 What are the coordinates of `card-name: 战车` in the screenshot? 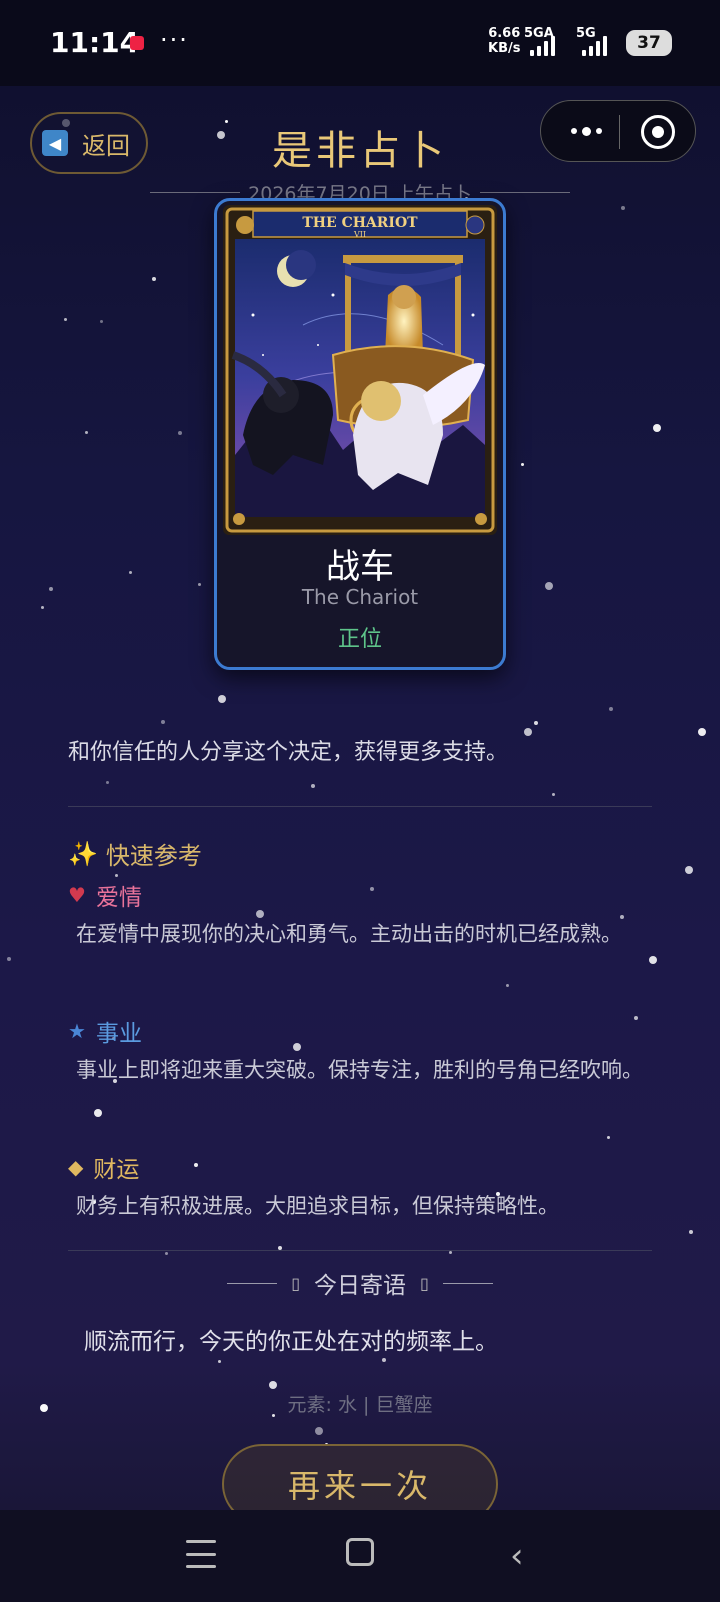 It's located at (360, 567).